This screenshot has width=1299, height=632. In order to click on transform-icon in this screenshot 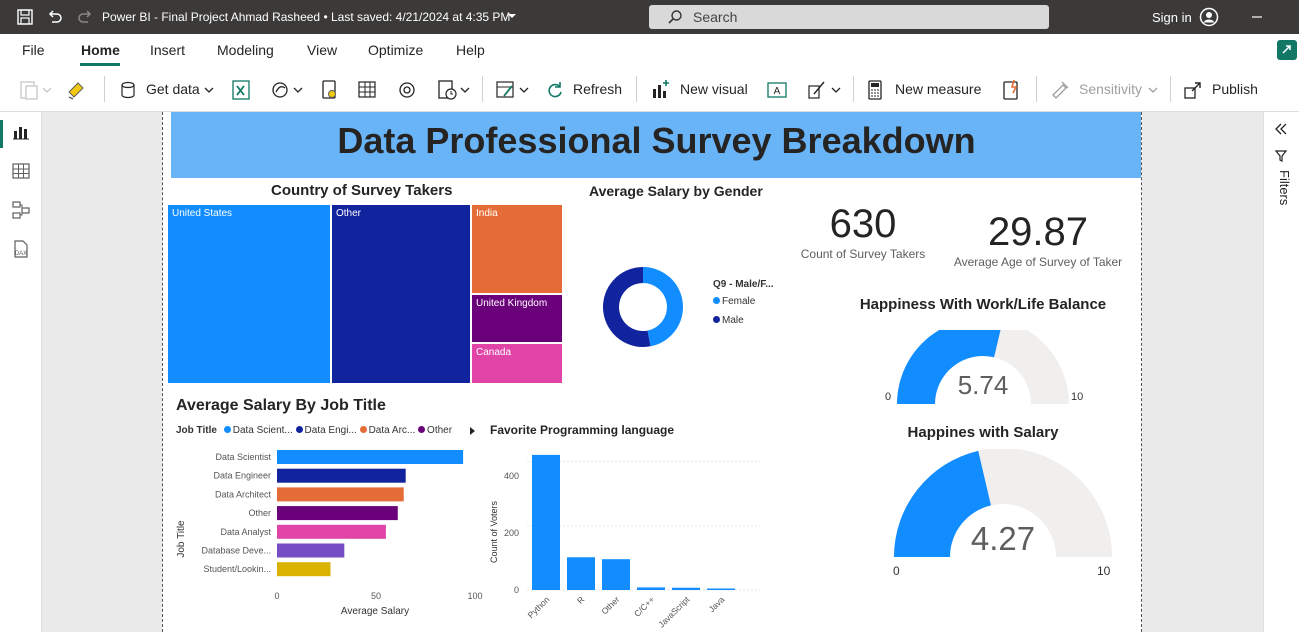, I will do `click(513, 90)`.